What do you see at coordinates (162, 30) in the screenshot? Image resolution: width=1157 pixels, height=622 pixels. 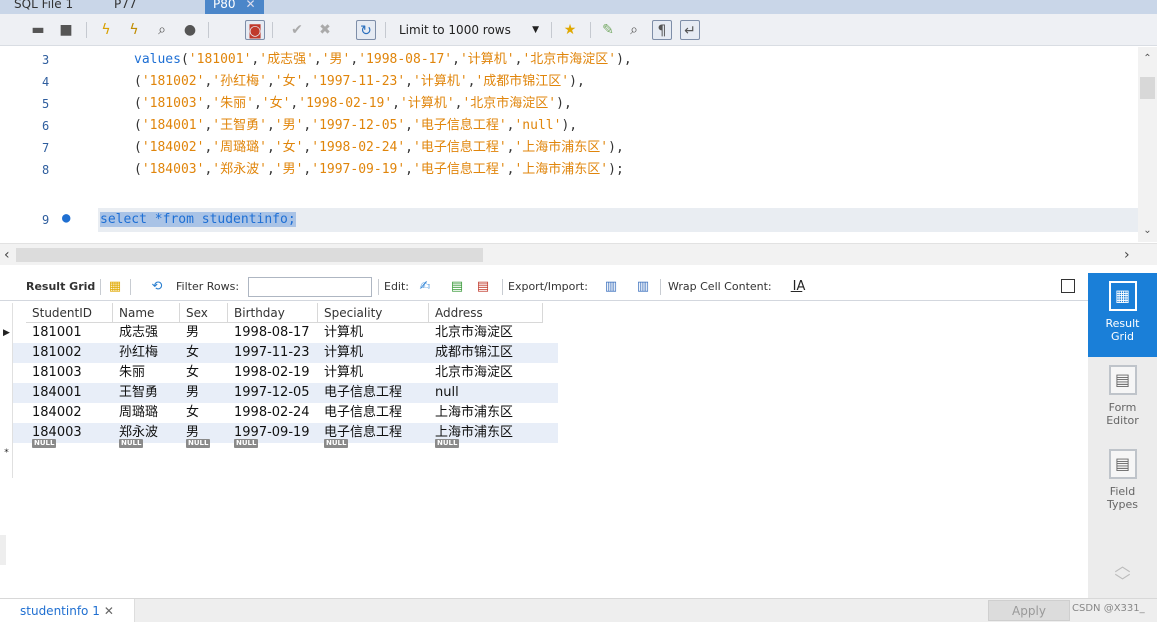 I see `magnify-icon: ⌕` at bounding box center [162, 30].